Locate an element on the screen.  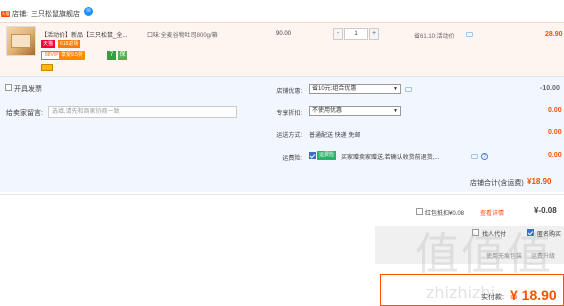
shipping-method: 普通配送 快递 免邮 is located at coordinates (335, 136).